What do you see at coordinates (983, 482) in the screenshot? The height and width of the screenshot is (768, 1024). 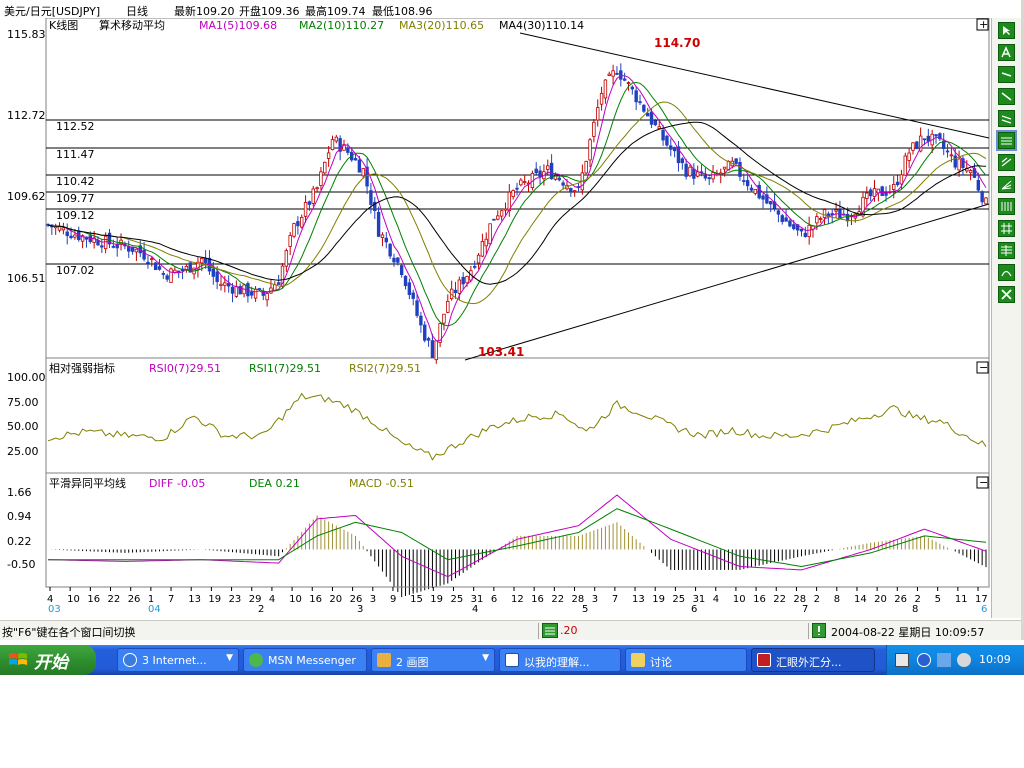 I see `macd-collapse-symbol: −` at bounding box center [983, 482].